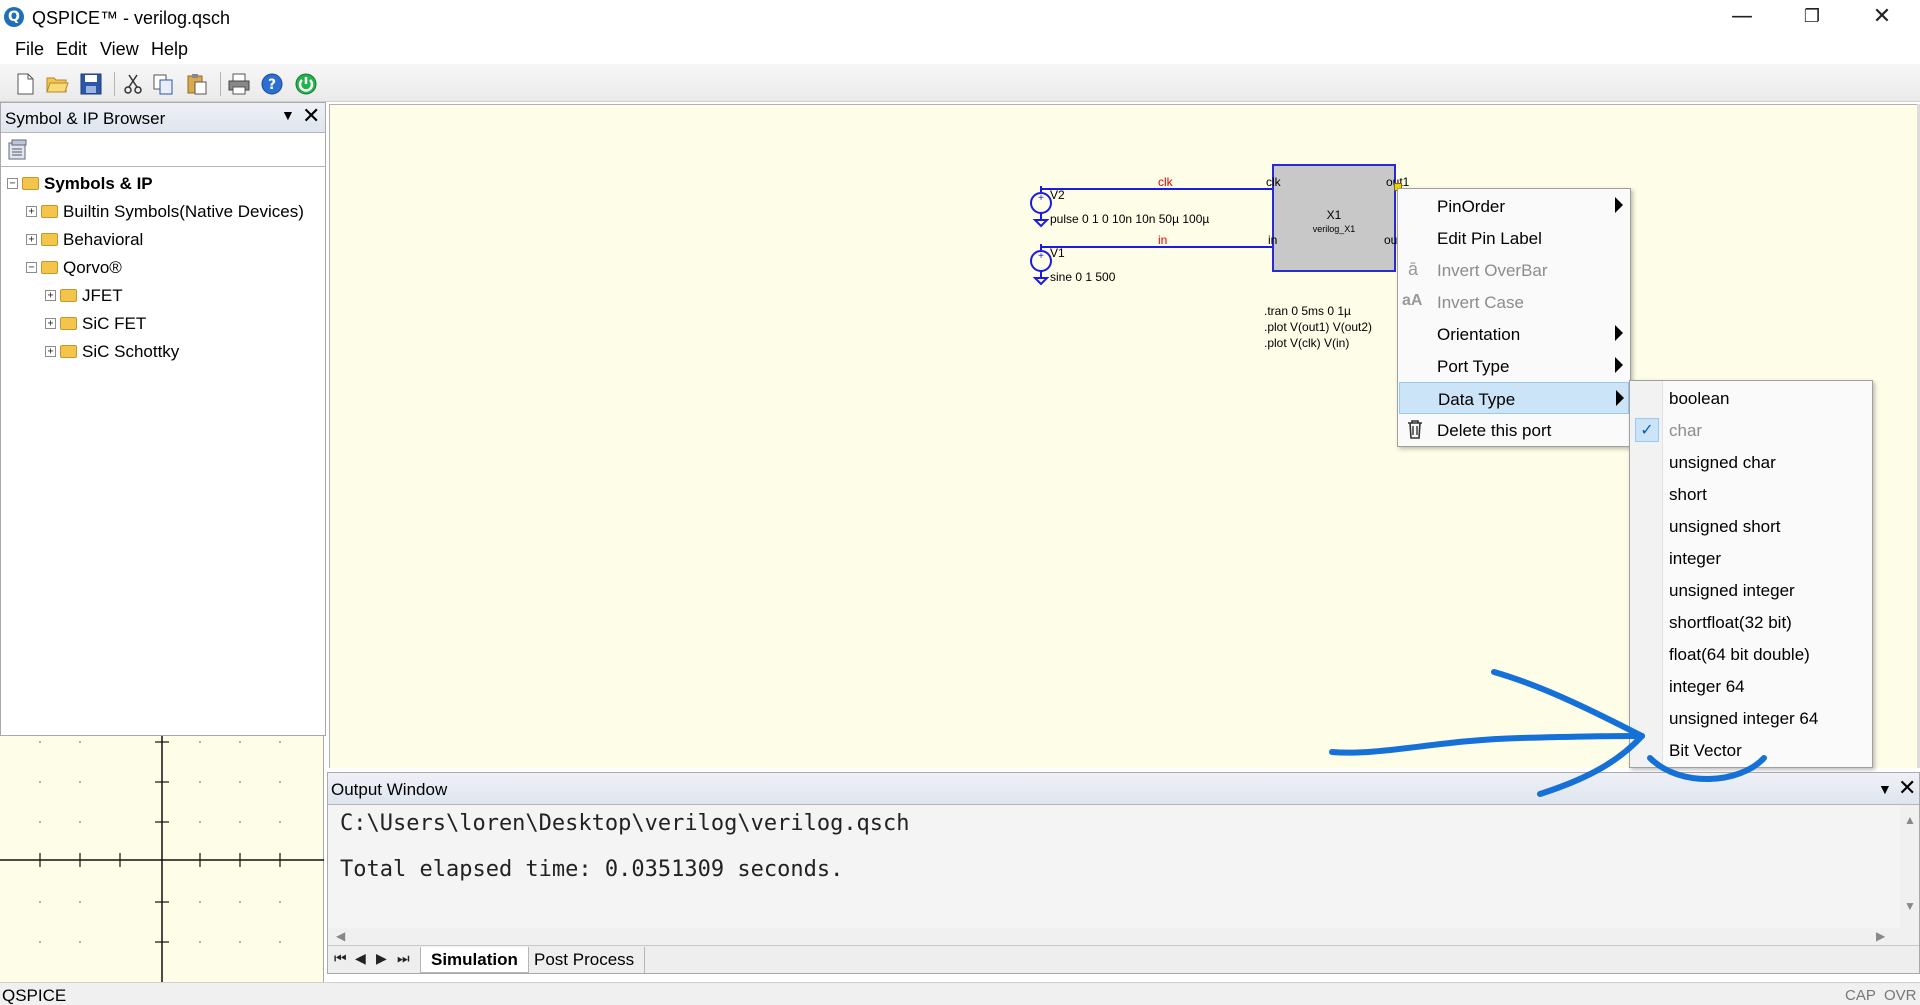 The height and width of the screenshot is (1005, 1920). Describe the element at coordinates (1162, 240) in the screenshot. I see `net-label-in: in` at that location.